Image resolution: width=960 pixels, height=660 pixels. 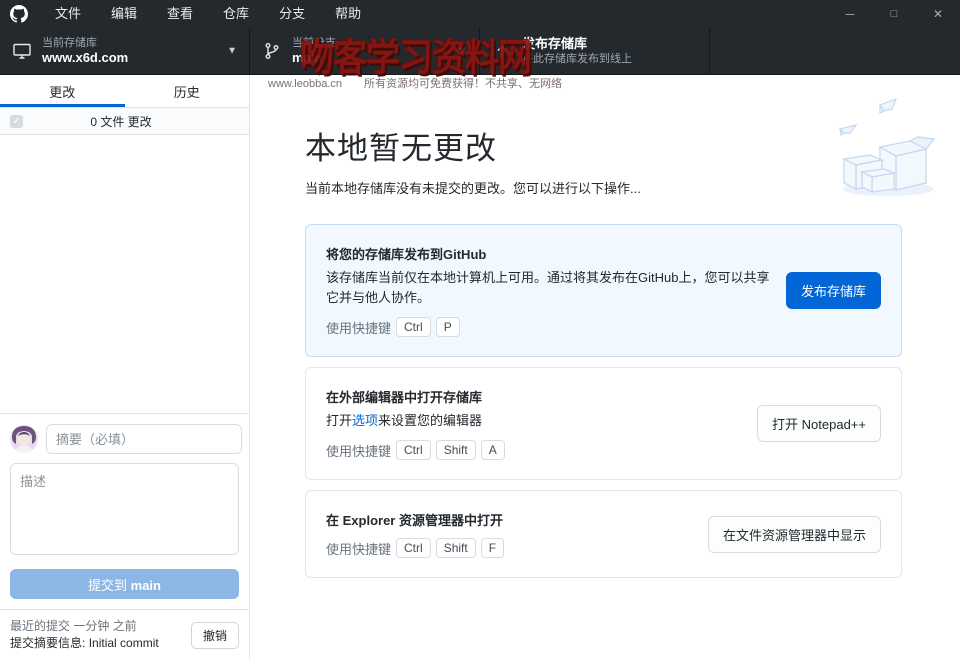 I want to click on menu-file: 文件, so click(x=68, y=14).